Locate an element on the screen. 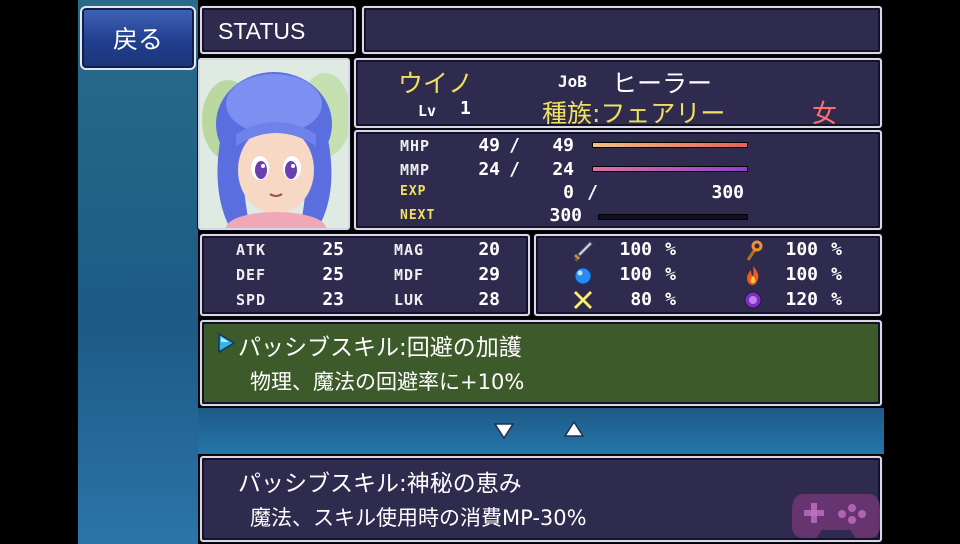 This screenshot has width=960, height=544. hp-bar-track is located at coordinates (670, 145).